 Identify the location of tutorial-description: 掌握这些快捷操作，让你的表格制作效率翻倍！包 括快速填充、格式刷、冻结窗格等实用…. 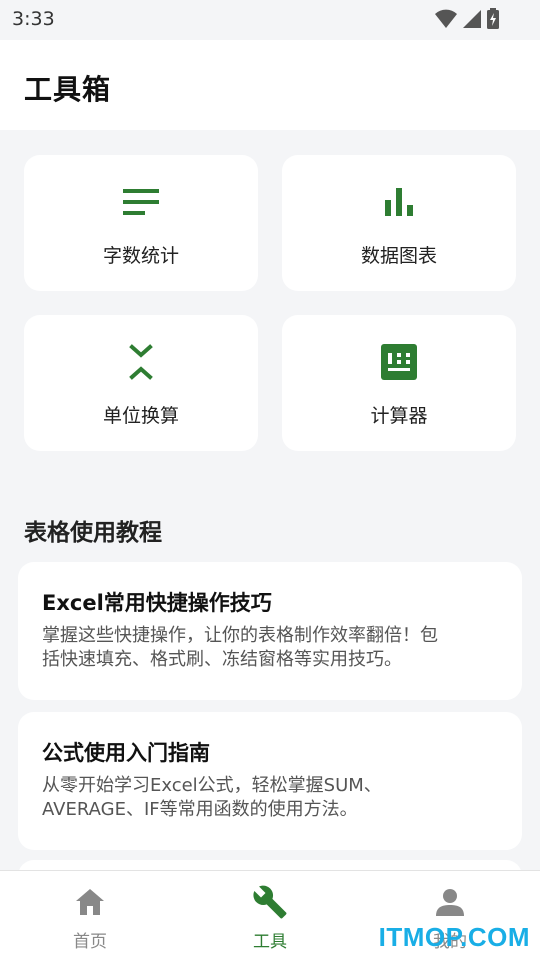
(270, 648).